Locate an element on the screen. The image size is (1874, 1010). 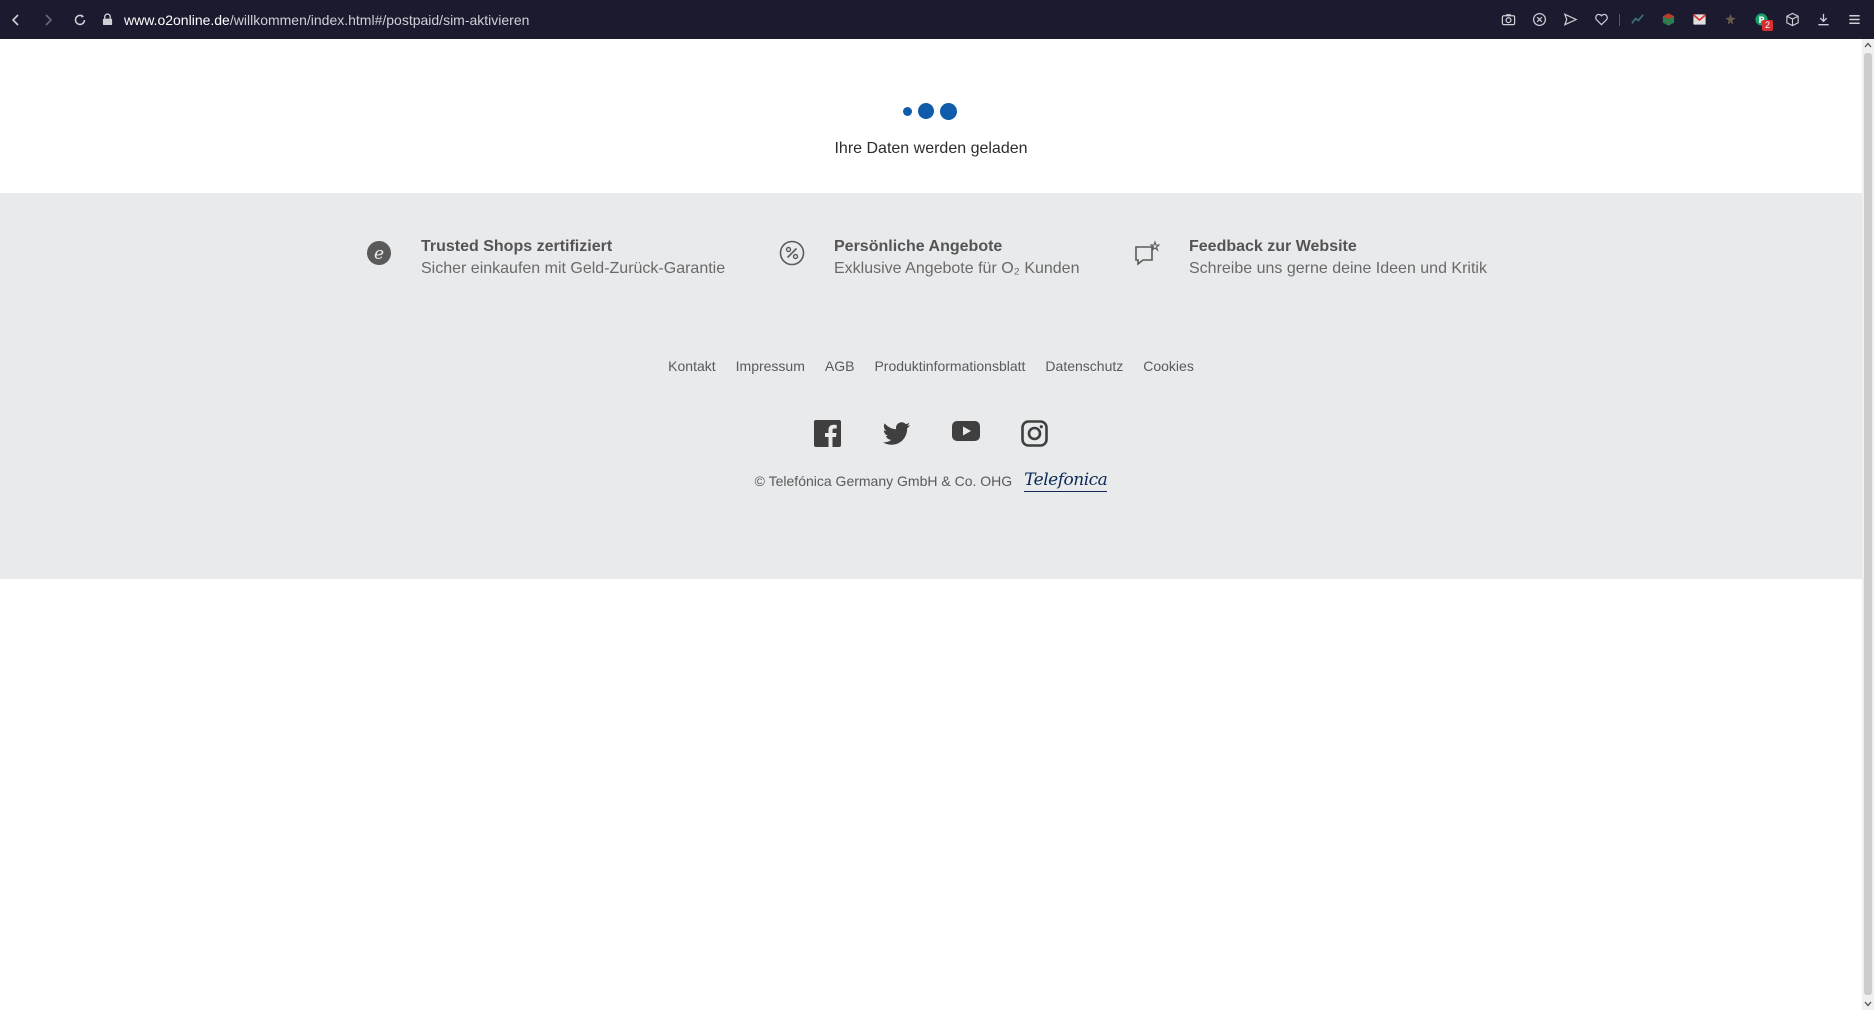
menu-icon is located at coordinates (1854, 19).